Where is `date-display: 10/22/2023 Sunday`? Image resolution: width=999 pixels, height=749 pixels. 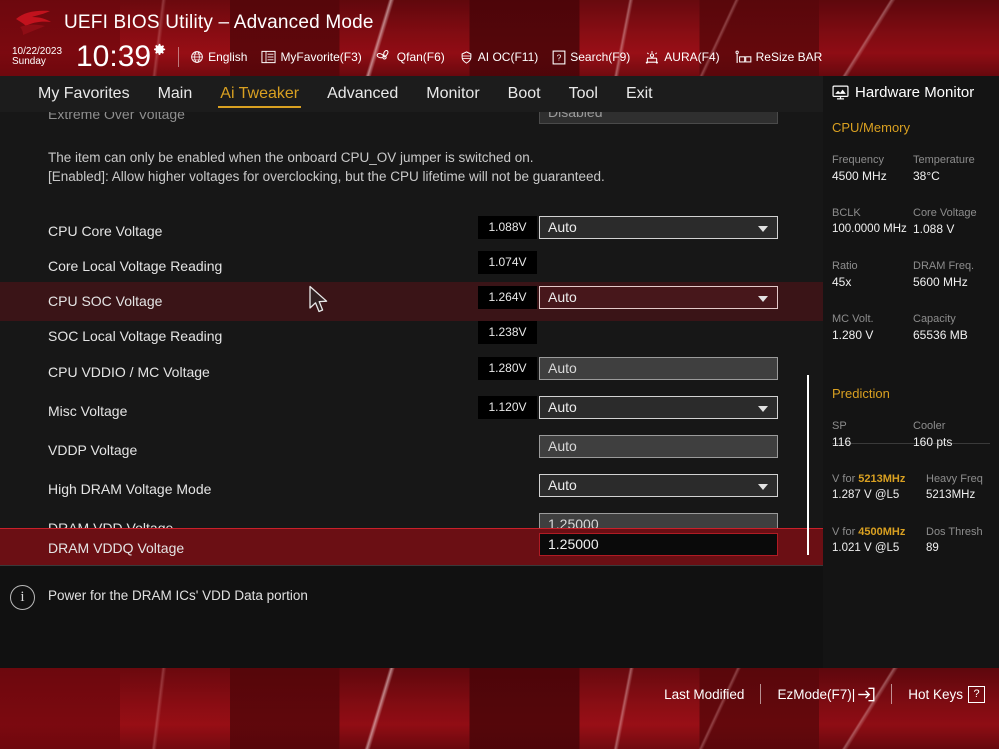
date-display: 10/22/2023 Sunday is located at coordinates (43, 57).